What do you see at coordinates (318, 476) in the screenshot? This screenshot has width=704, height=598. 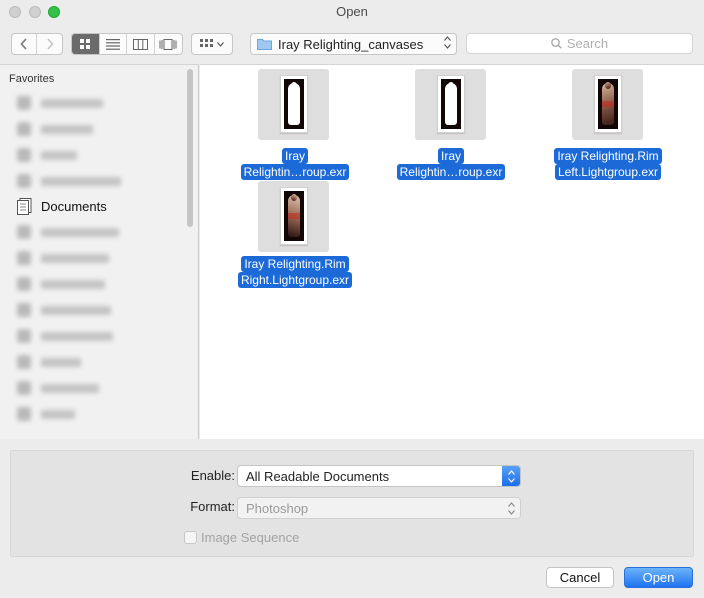 I see `enable-value: All Readable Documents` at bounding box center [318, 476].